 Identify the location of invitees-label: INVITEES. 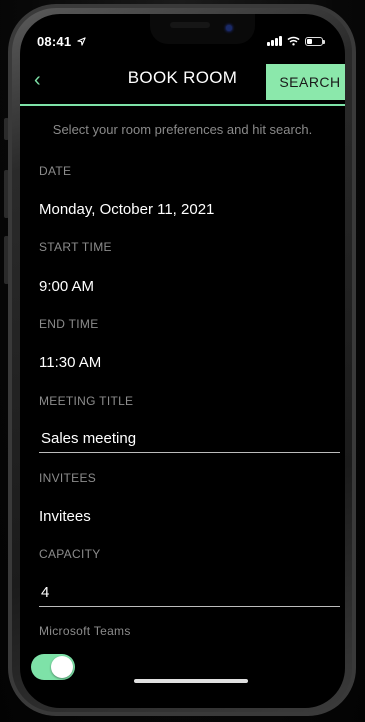
(68, 478).